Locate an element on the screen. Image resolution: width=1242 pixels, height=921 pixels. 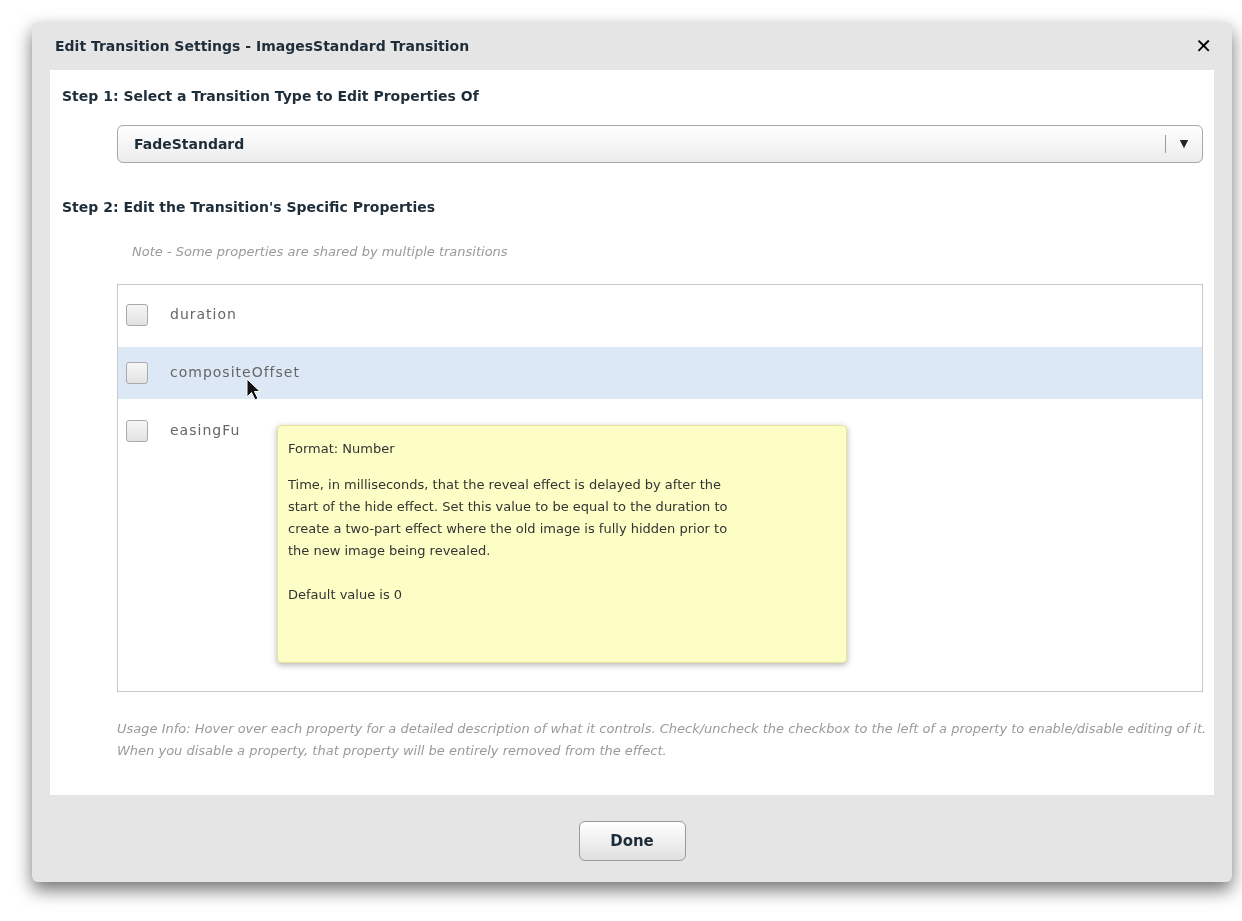
tooltip-format: Format: Number is located at coordinates (342, 448).